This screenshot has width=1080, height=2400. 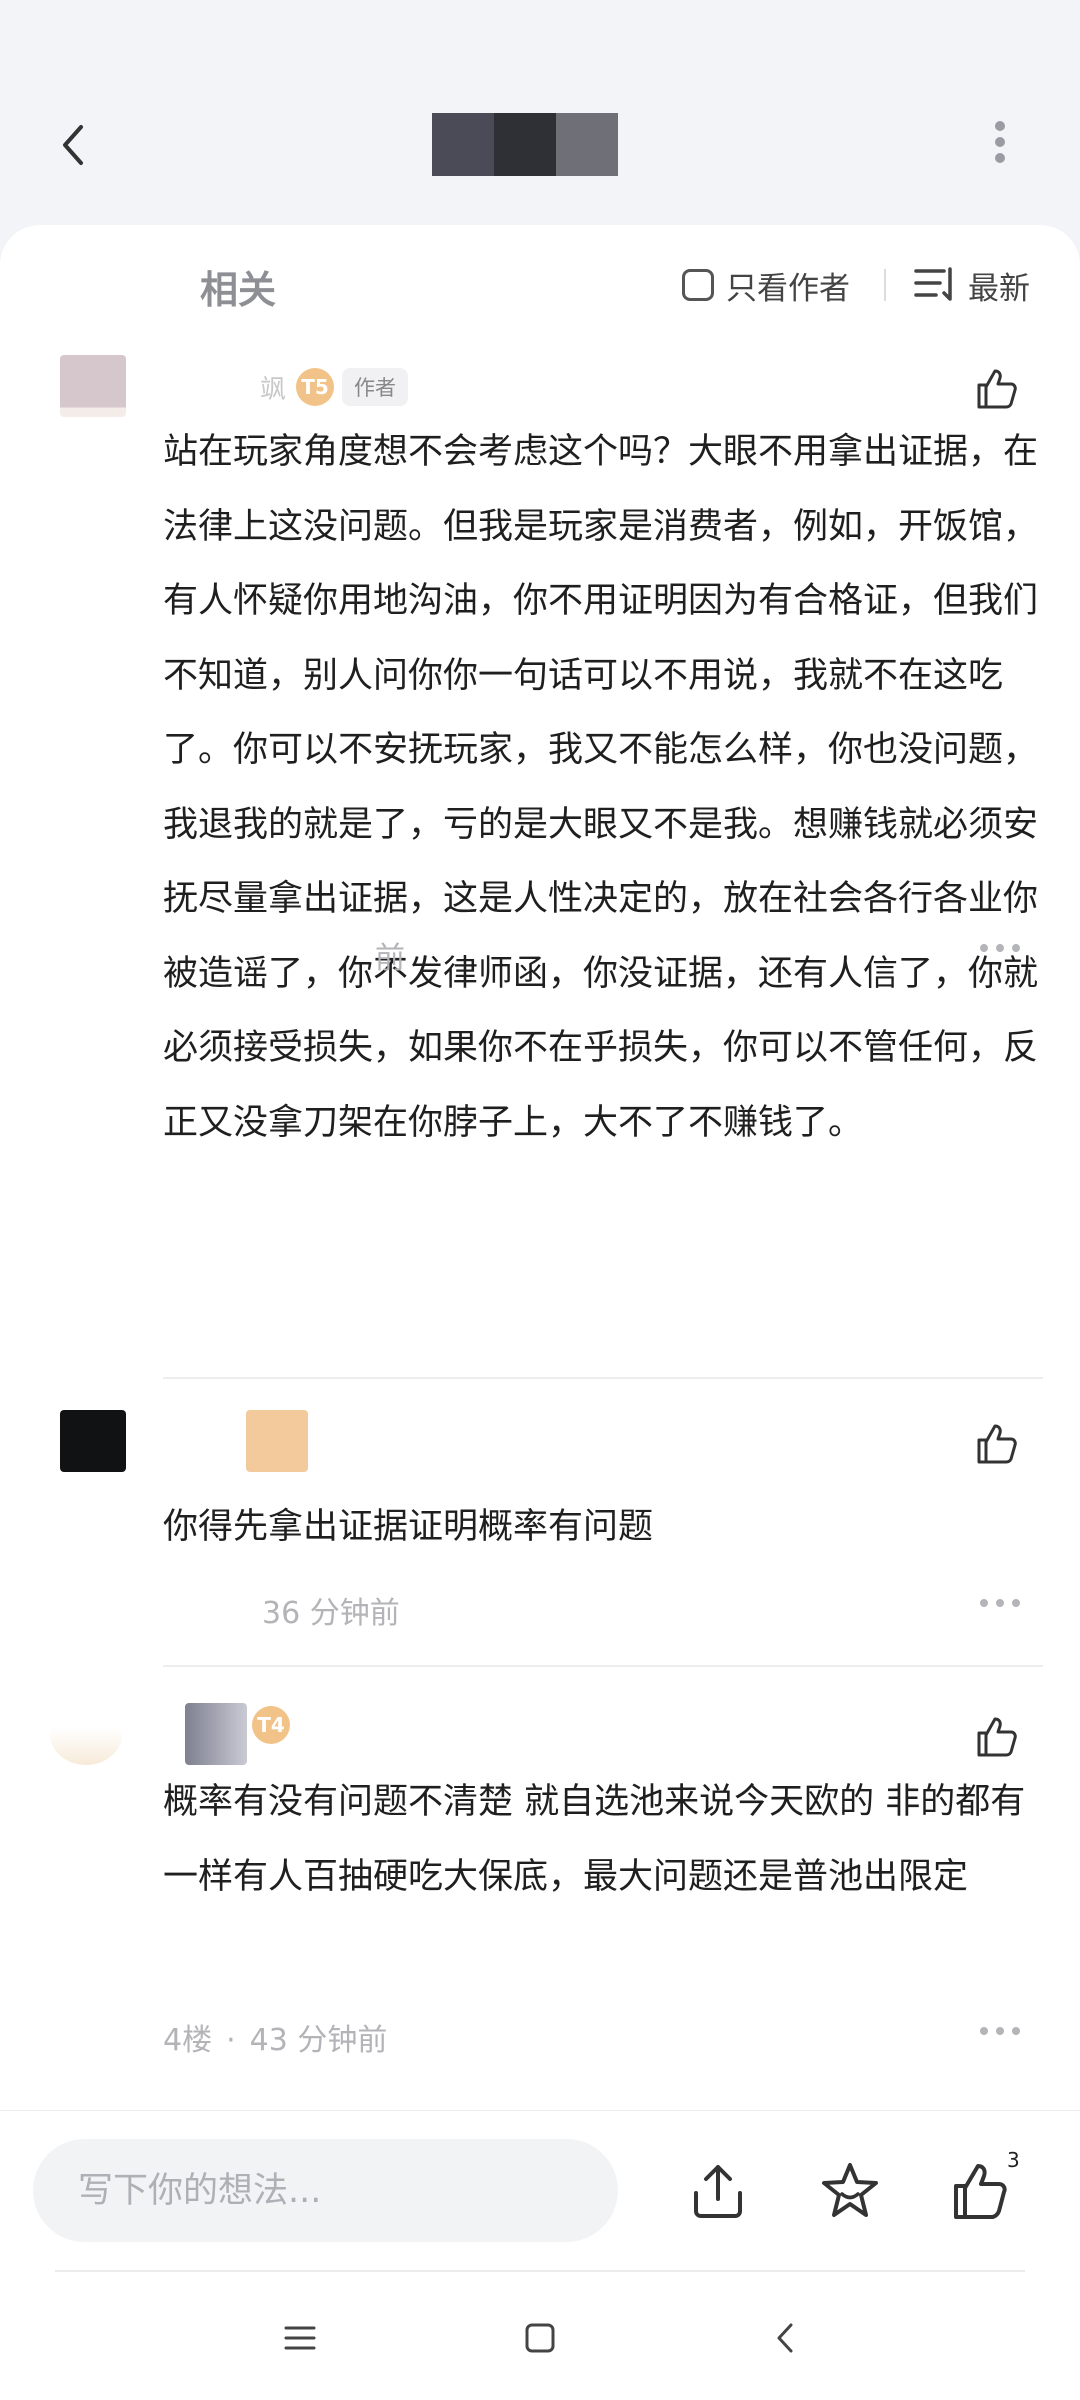 What do you see at coordinates (390, 958) in the screenshot?
I see `comment-time: 前` at bounding box center [390, 958].